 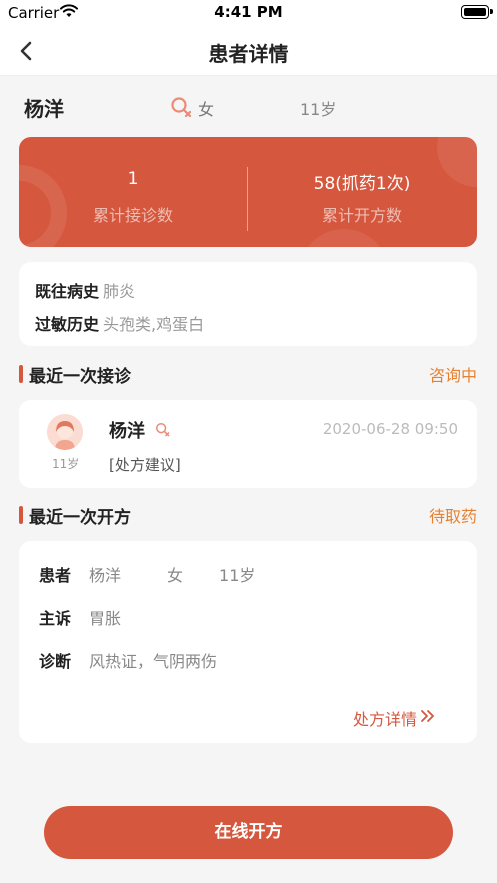 I want to click on page-title: 患者详情, so click(x=248, y=54).